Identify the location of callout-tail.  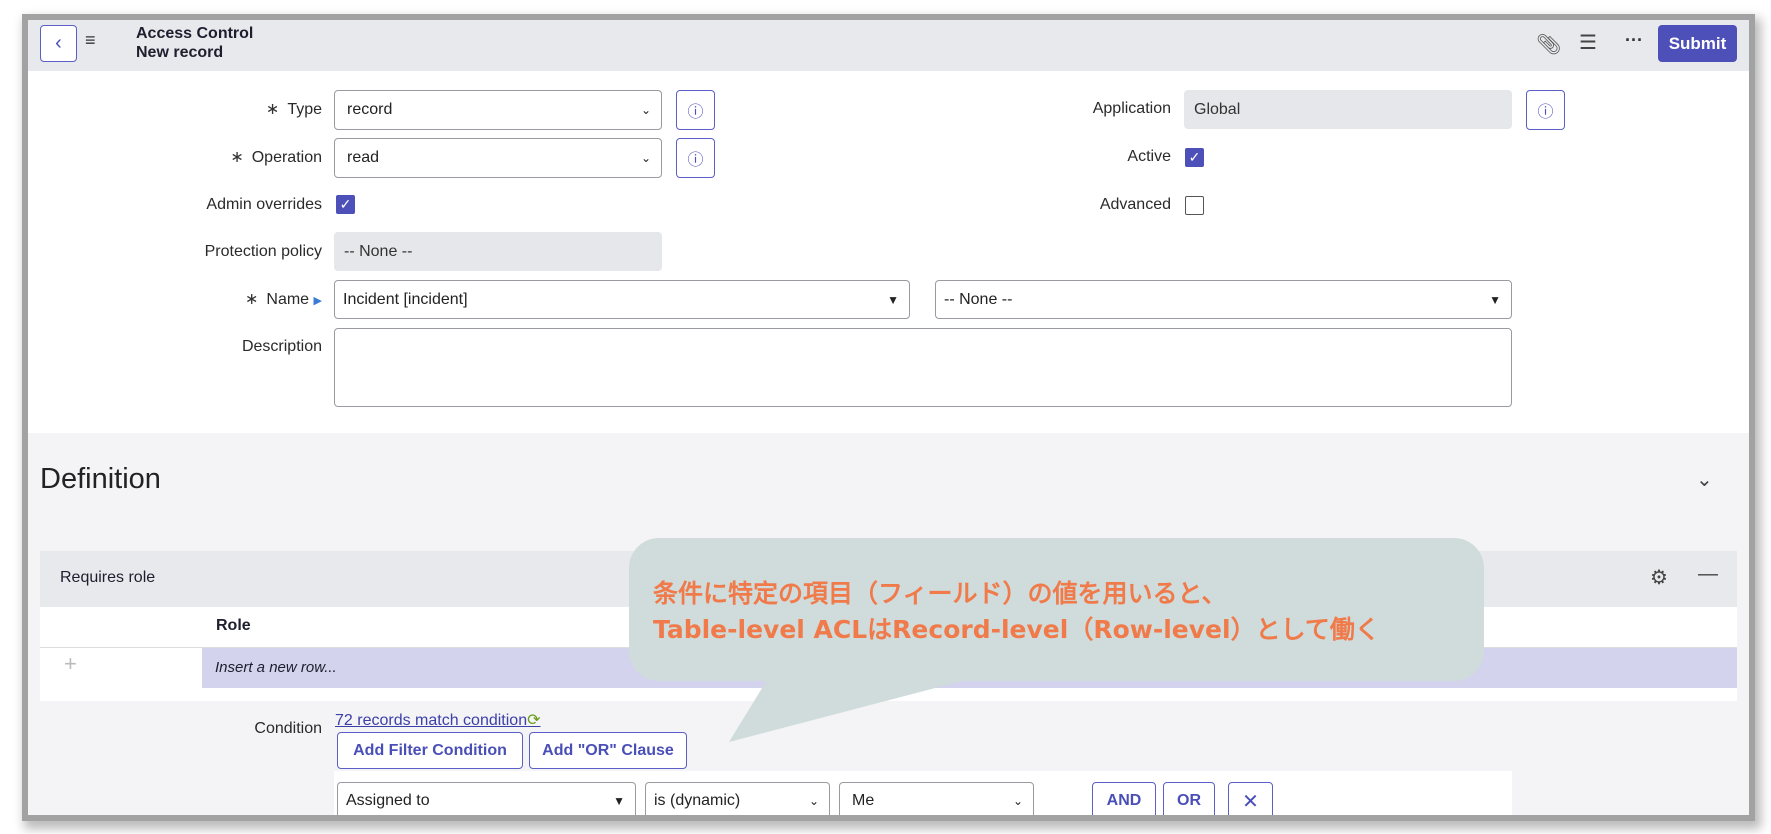
(857, 708).